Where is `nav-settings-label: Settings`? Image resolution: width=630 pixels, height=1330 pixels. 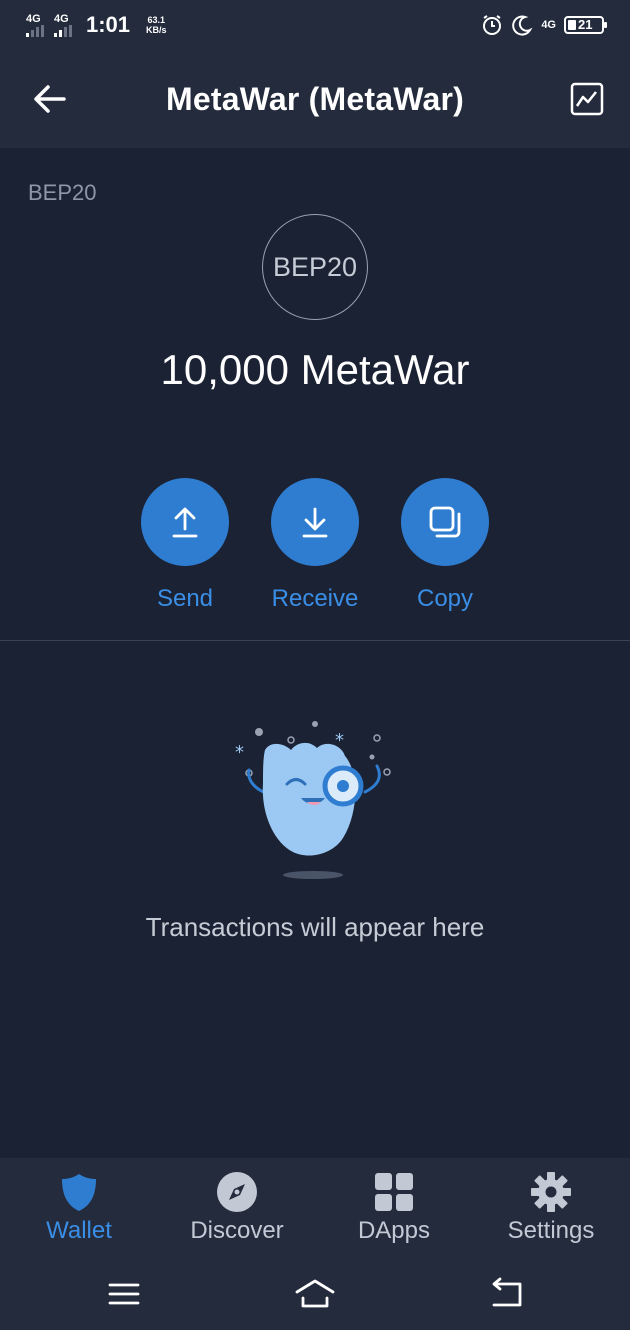
nav-settings-label: Settings is located at coordinates (551, 1230).